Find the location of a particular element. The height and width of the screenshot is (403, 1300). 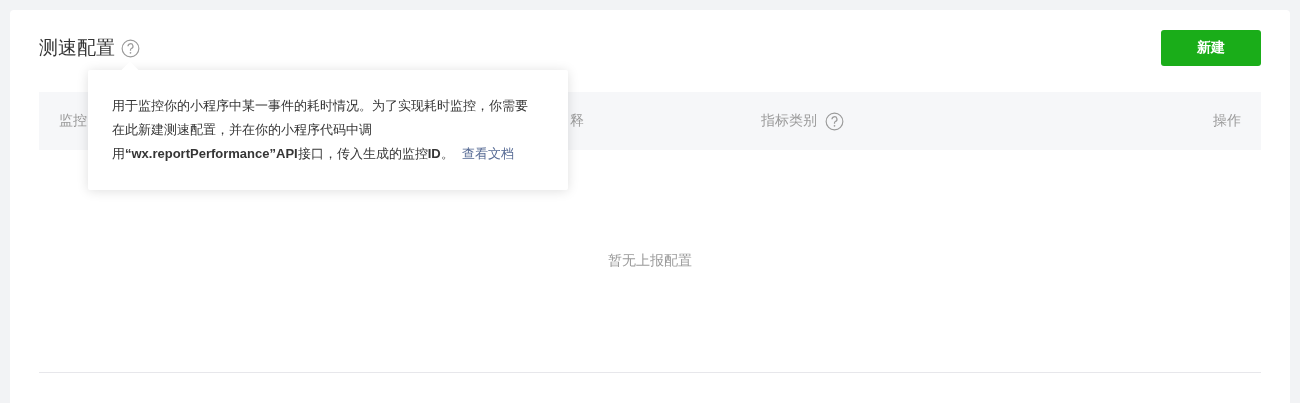

column-header: 释 is located at coordinates (577, 121).